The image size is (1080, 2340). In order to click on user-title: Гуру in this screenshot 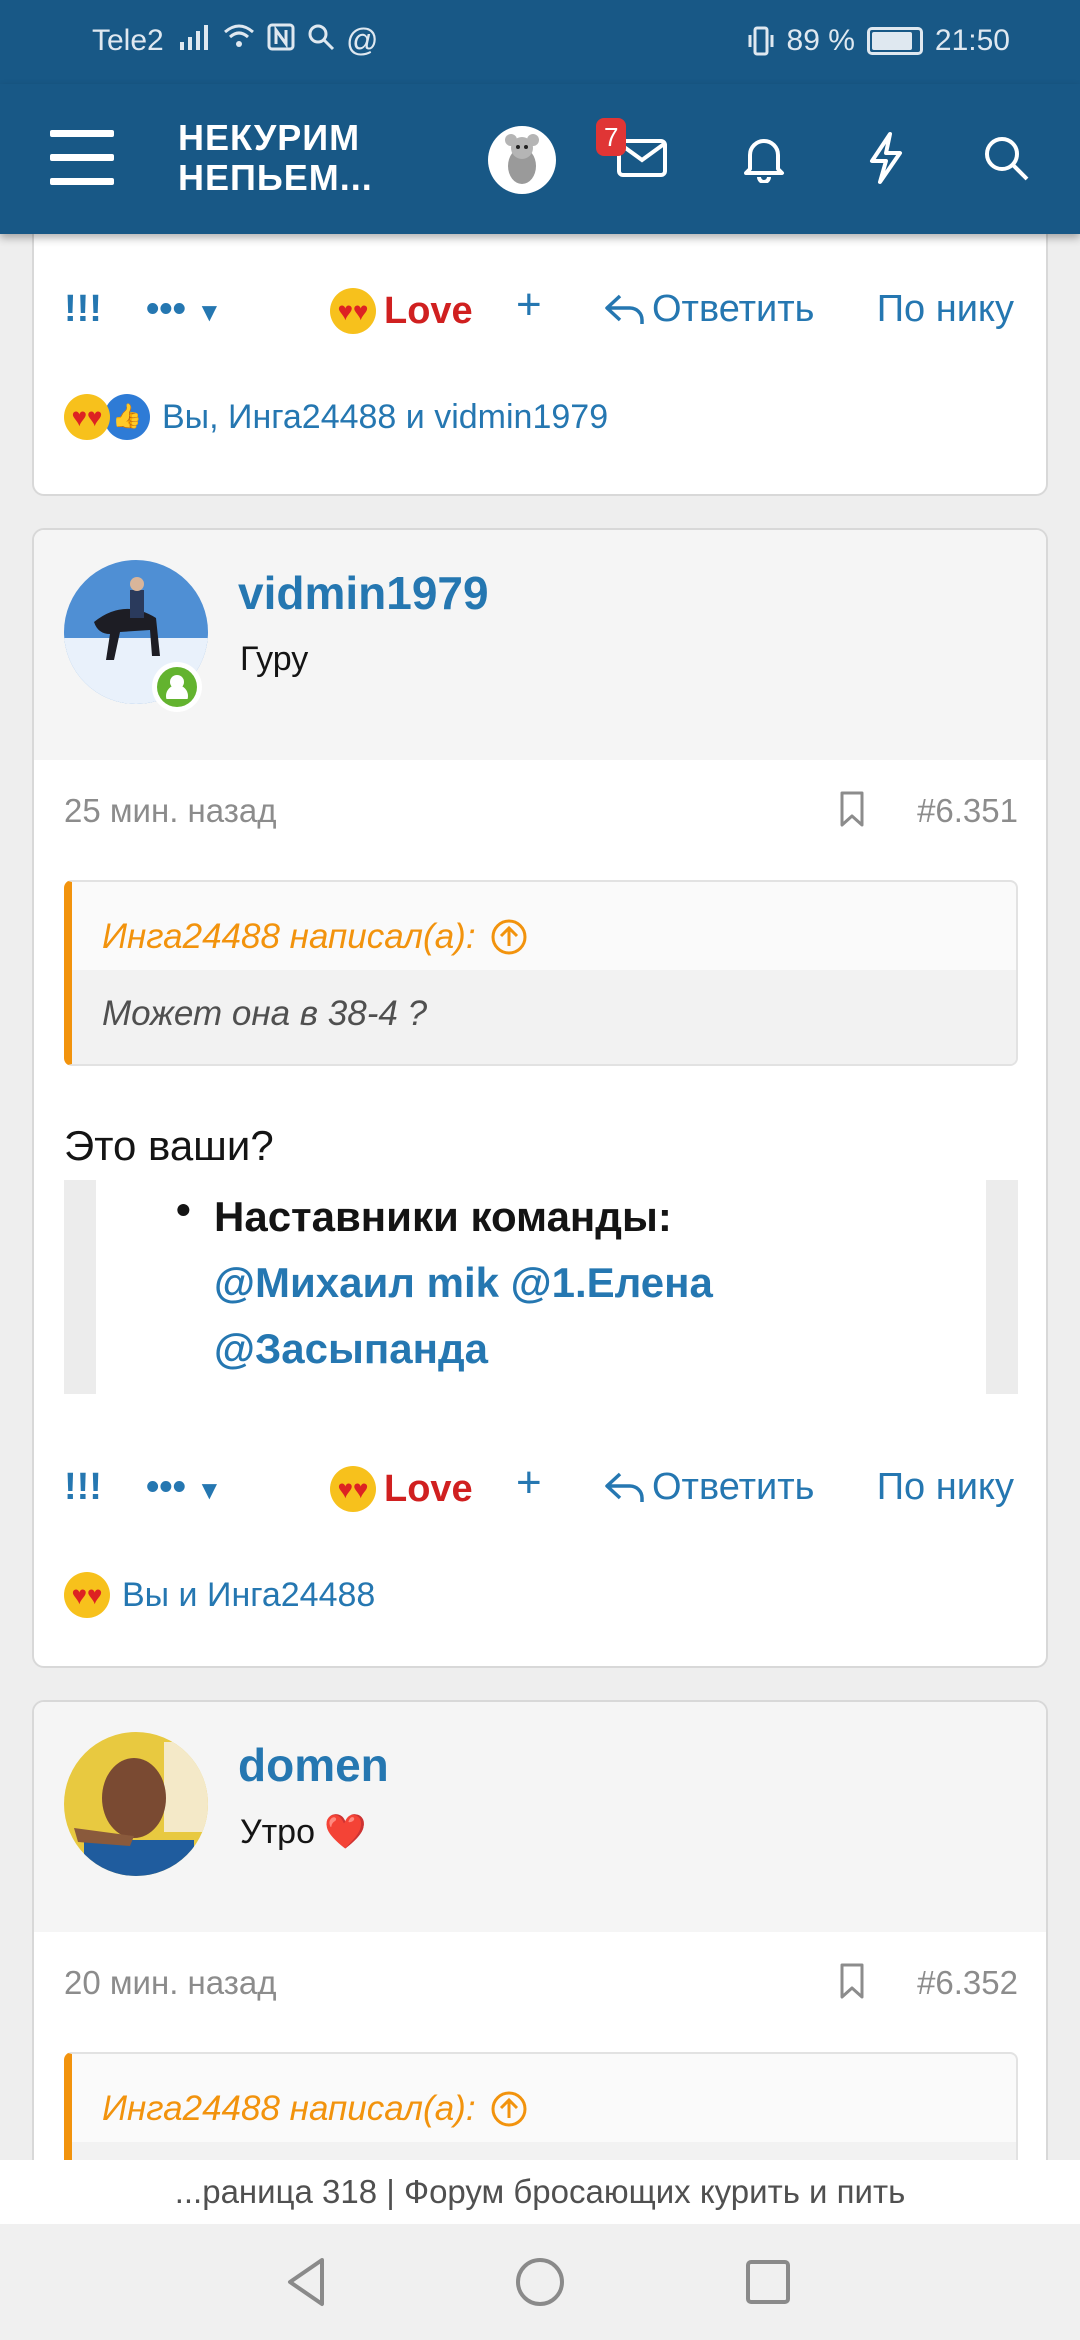, I will do `click(274, 659)`.